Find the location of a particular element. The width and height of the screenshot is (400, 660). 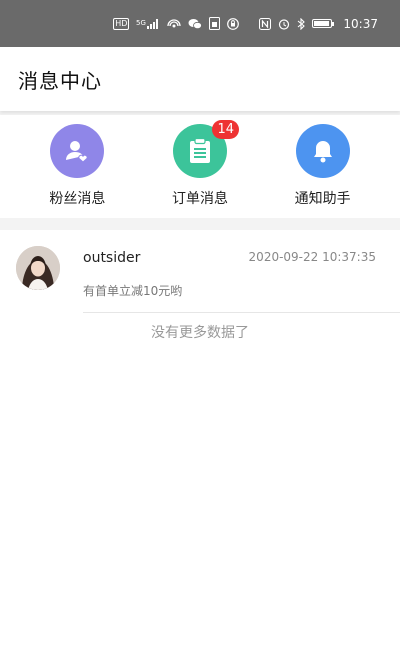

hotspot-icon is located at coordinates (174, 24).